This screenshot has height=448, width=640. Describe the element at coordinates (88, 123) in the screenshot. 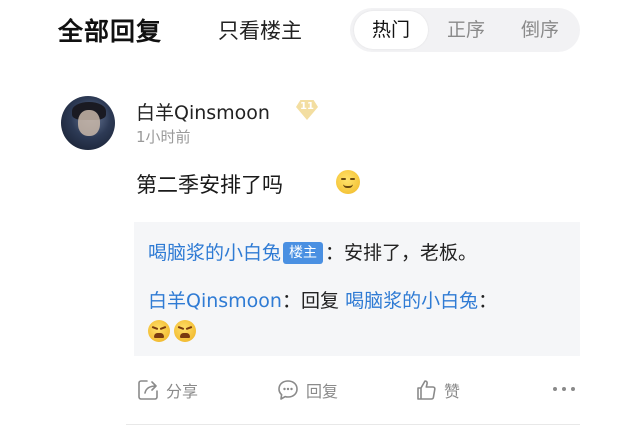

I see `avatar` at that location.